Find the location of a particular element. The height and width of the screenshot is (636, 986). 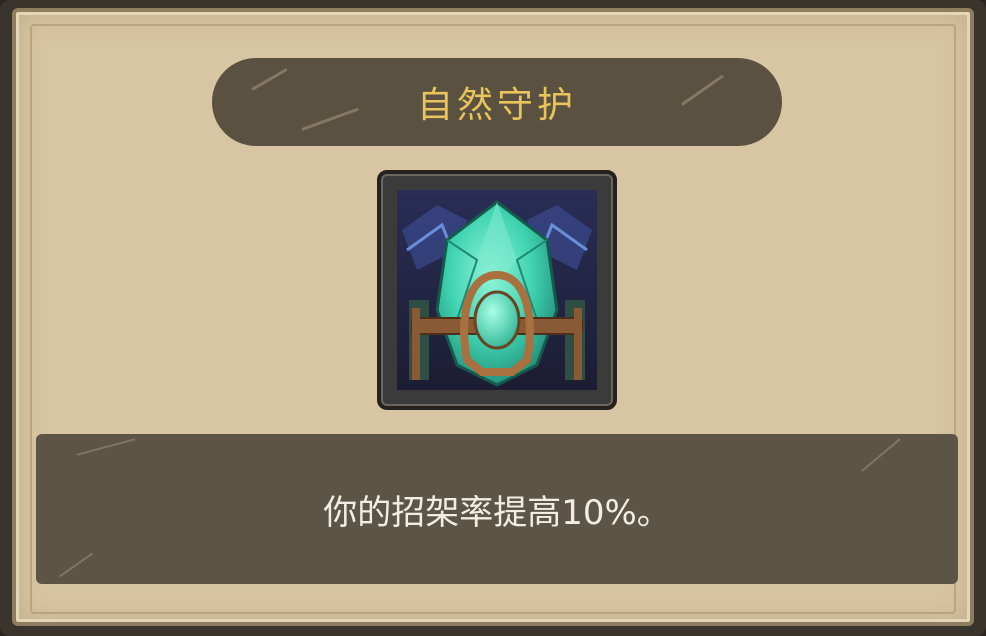

emerald-shield-icon is located at coordinates (497, 290).